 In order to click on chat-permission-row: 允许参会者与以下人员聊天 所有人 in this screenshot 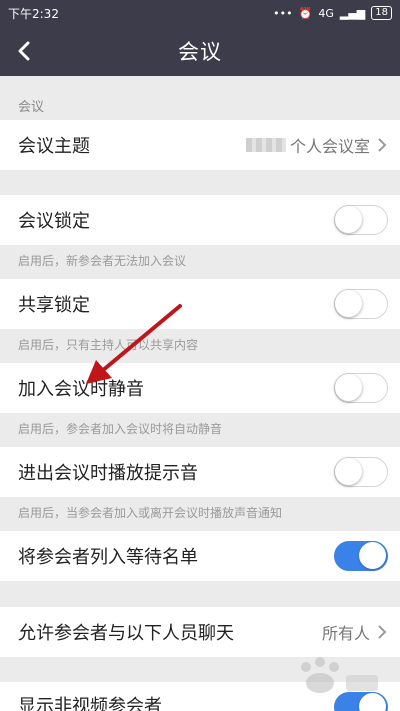, I will do `click(200, 632)`.